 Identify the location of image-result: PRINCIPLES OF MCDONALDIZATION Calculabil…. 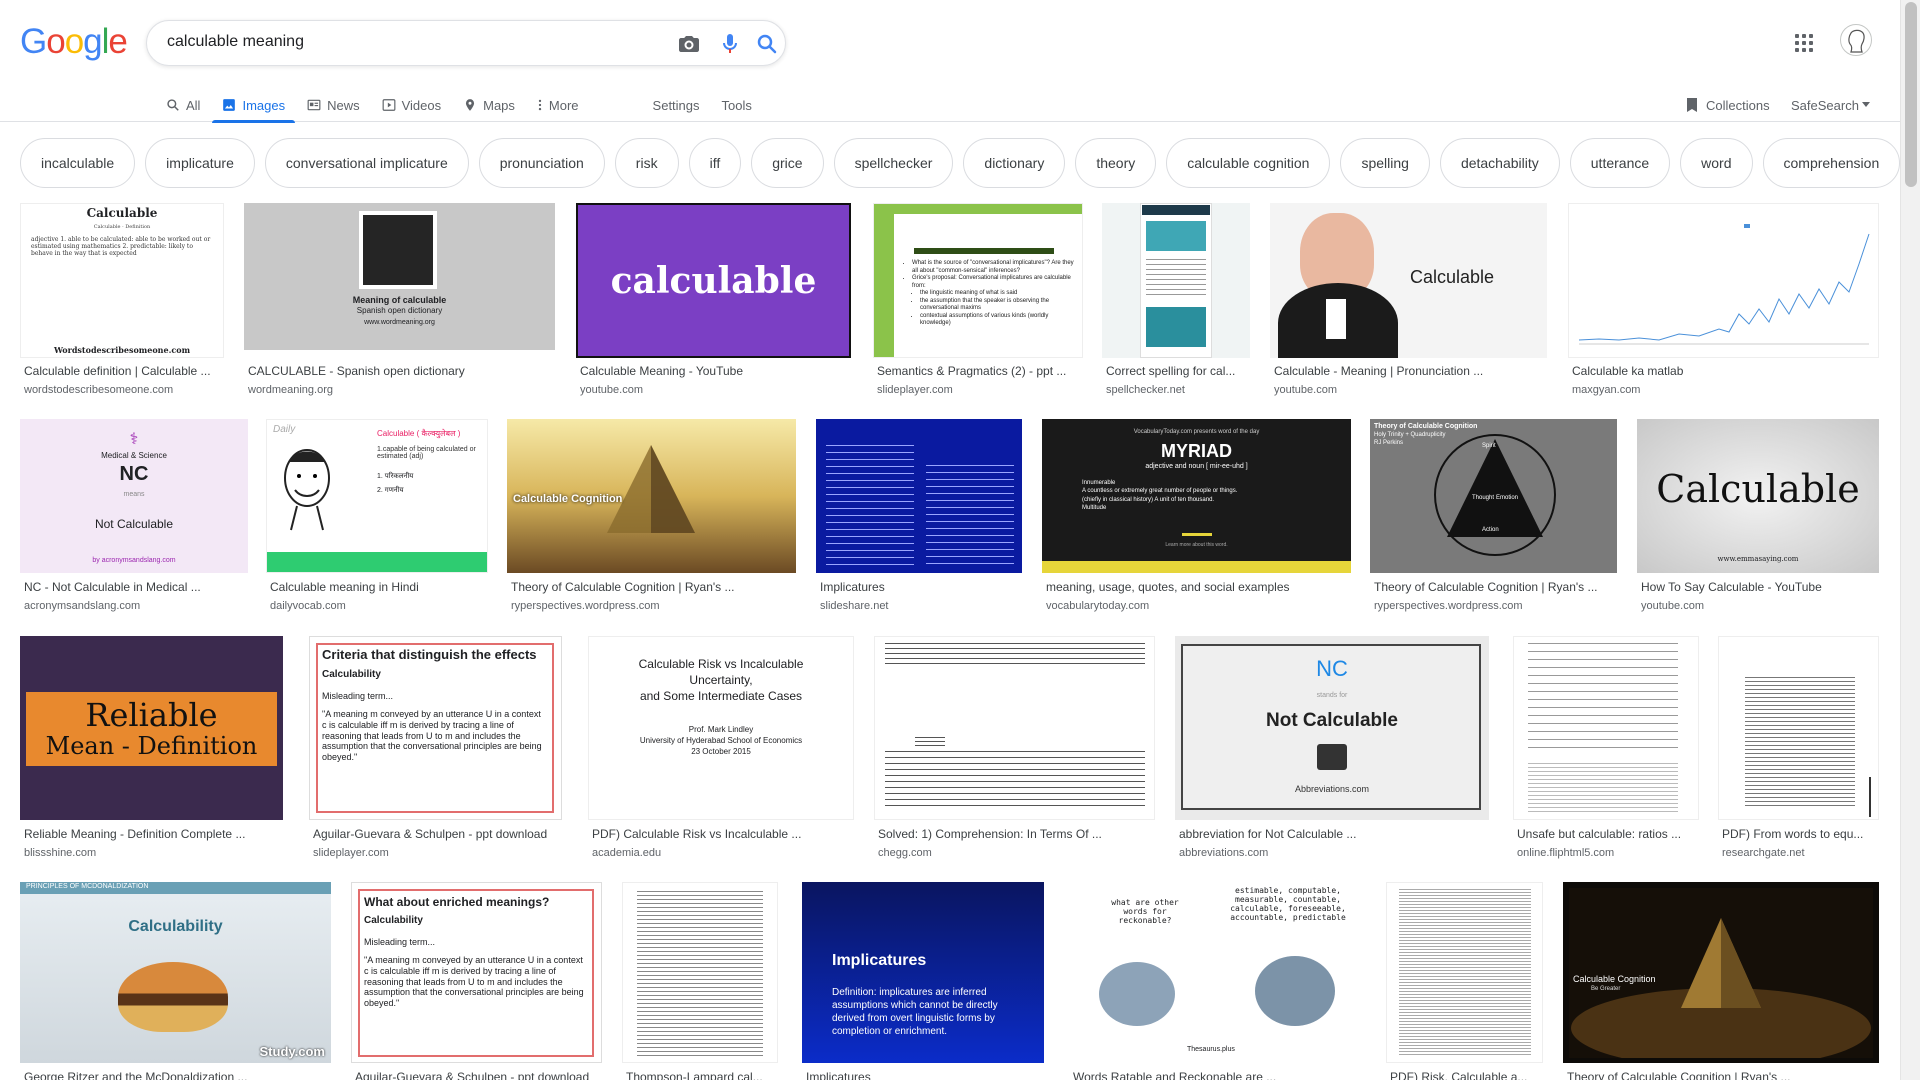
(175, 981).